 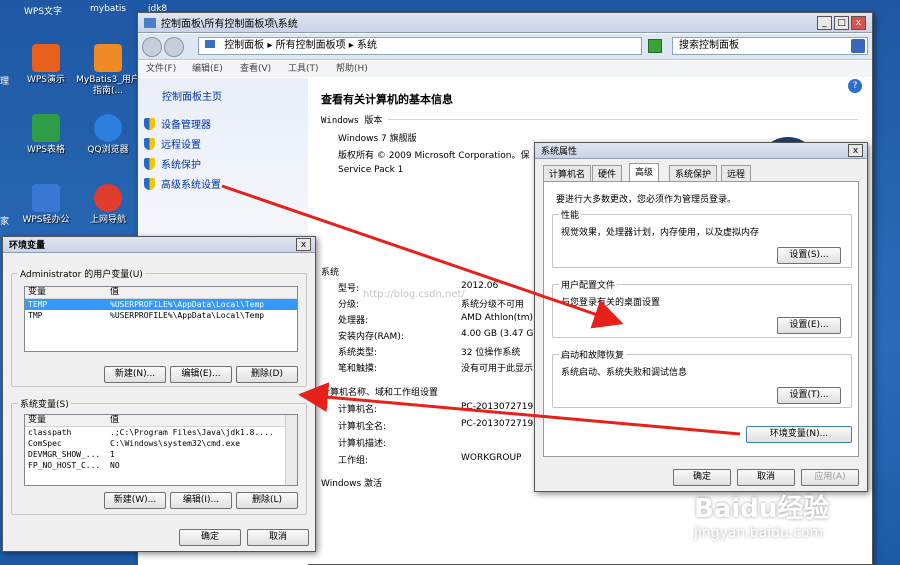 I want to click on environment-variables-titlebar: 环境变量, so click(x=159, y=245).